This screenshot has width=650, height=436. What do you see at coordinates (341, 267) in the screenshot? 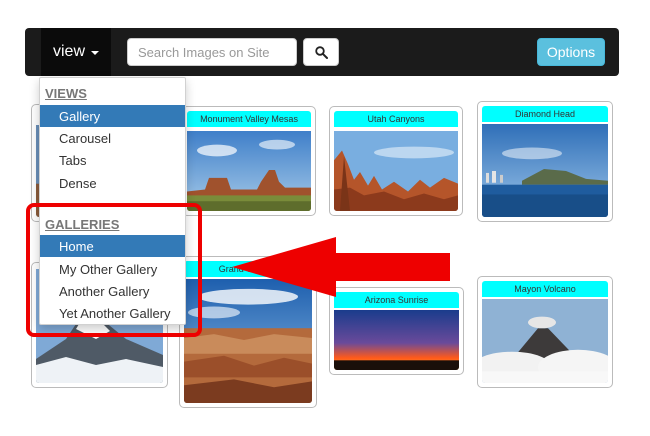
I see `arrow-annotation` at bounding box center [341, 267].